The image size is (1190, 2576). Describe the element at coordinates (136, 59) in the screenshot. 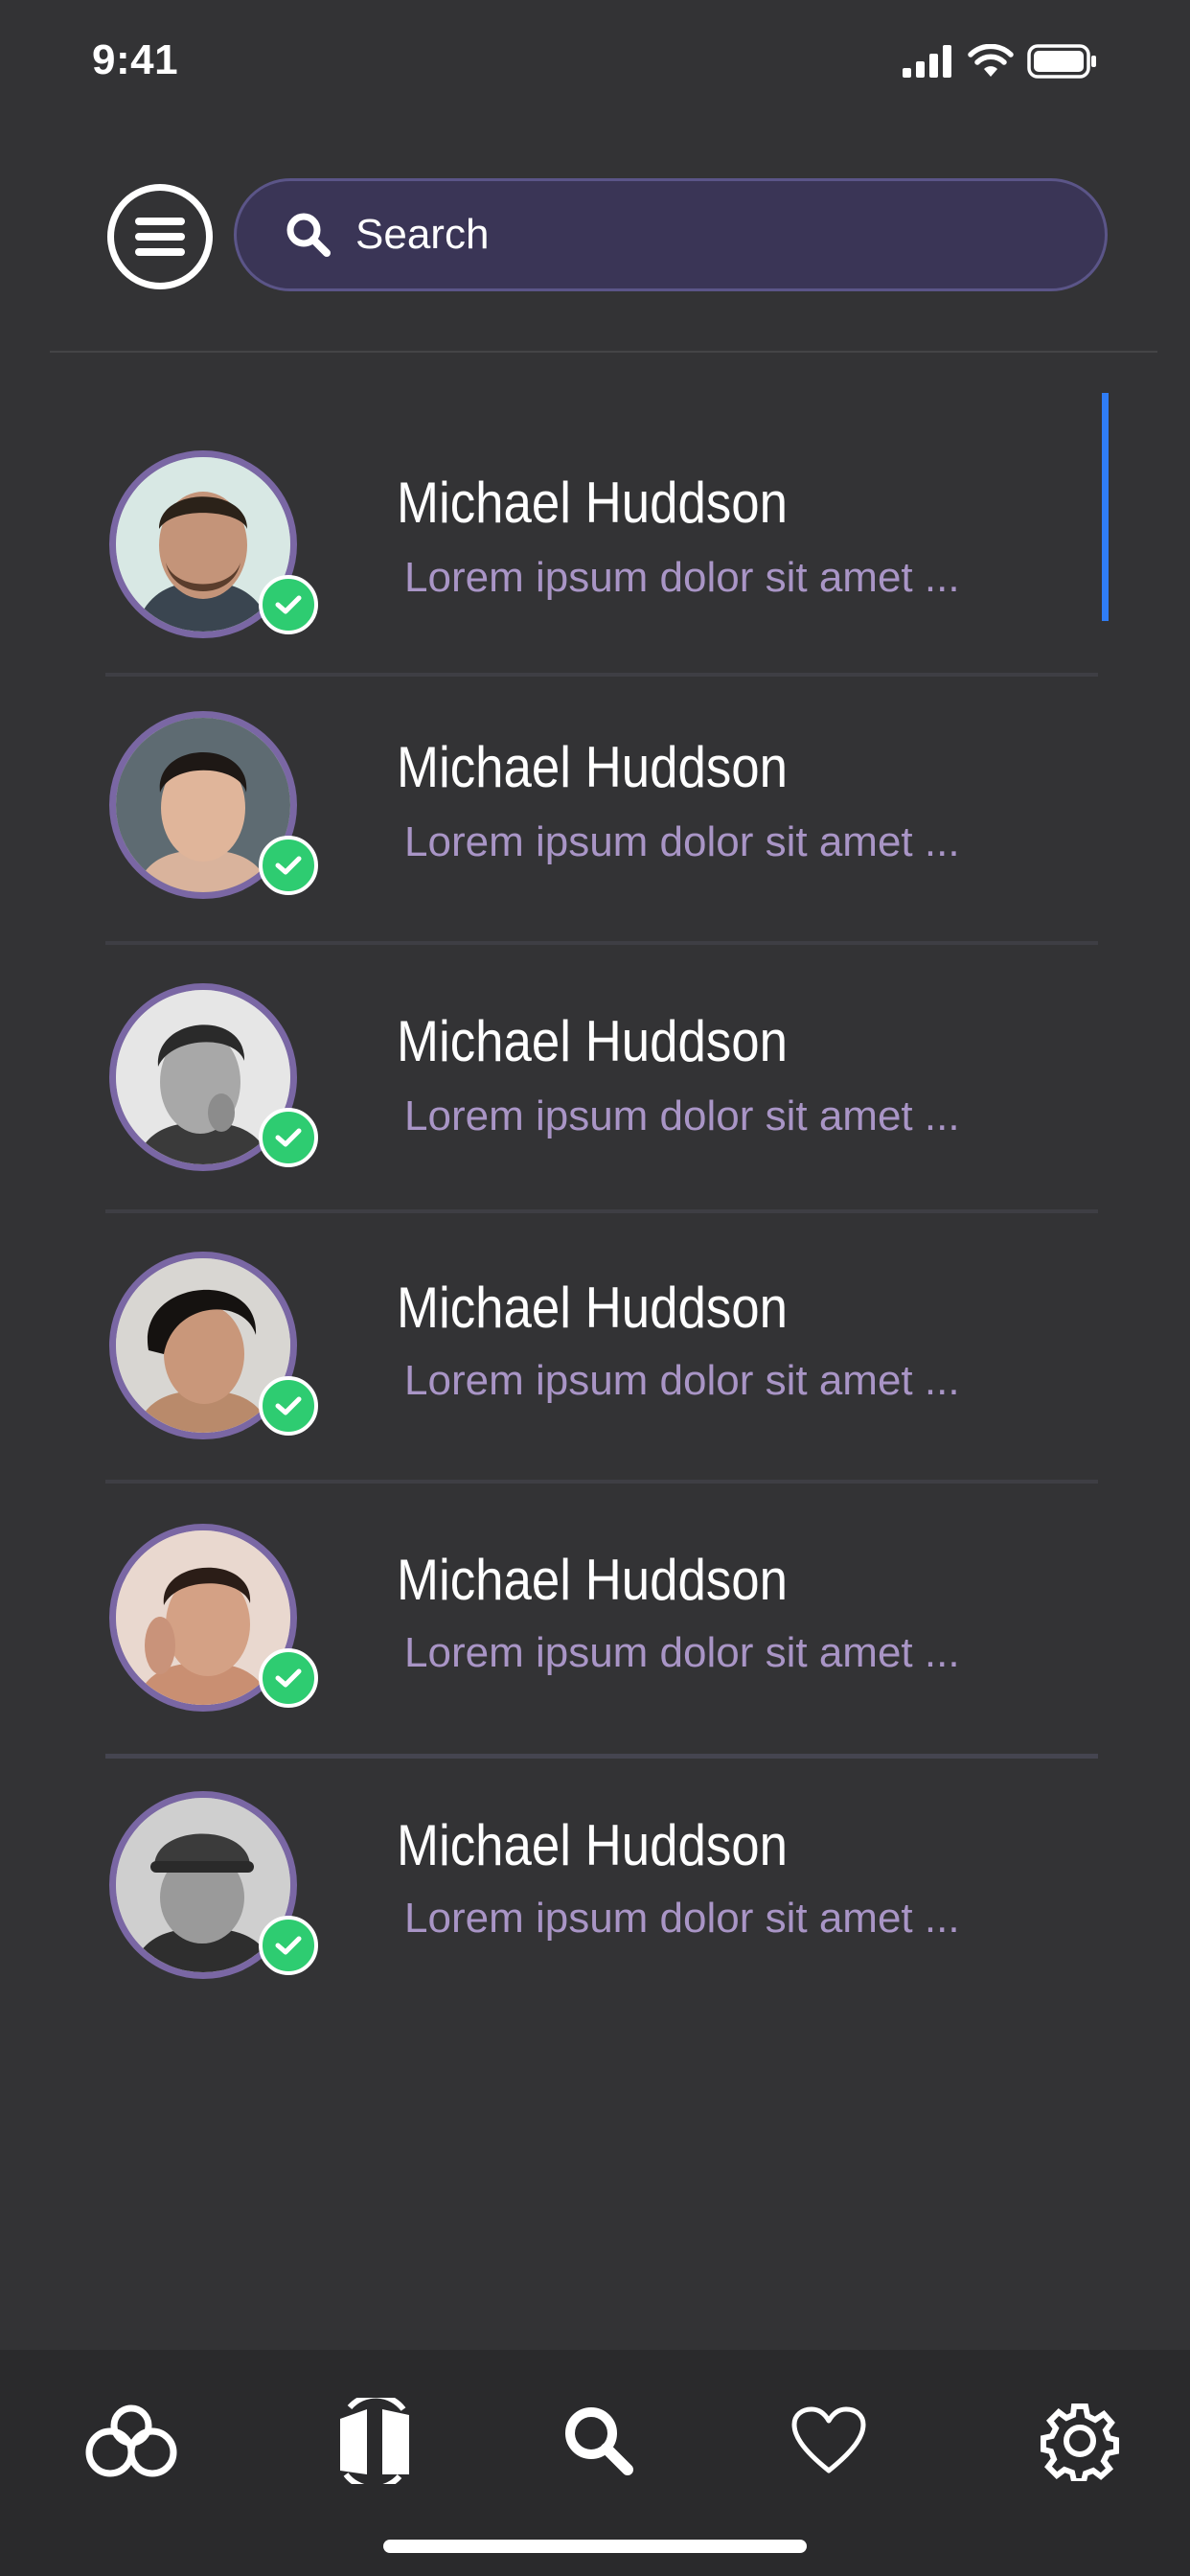

I see `status-time: 9:41` at that location.